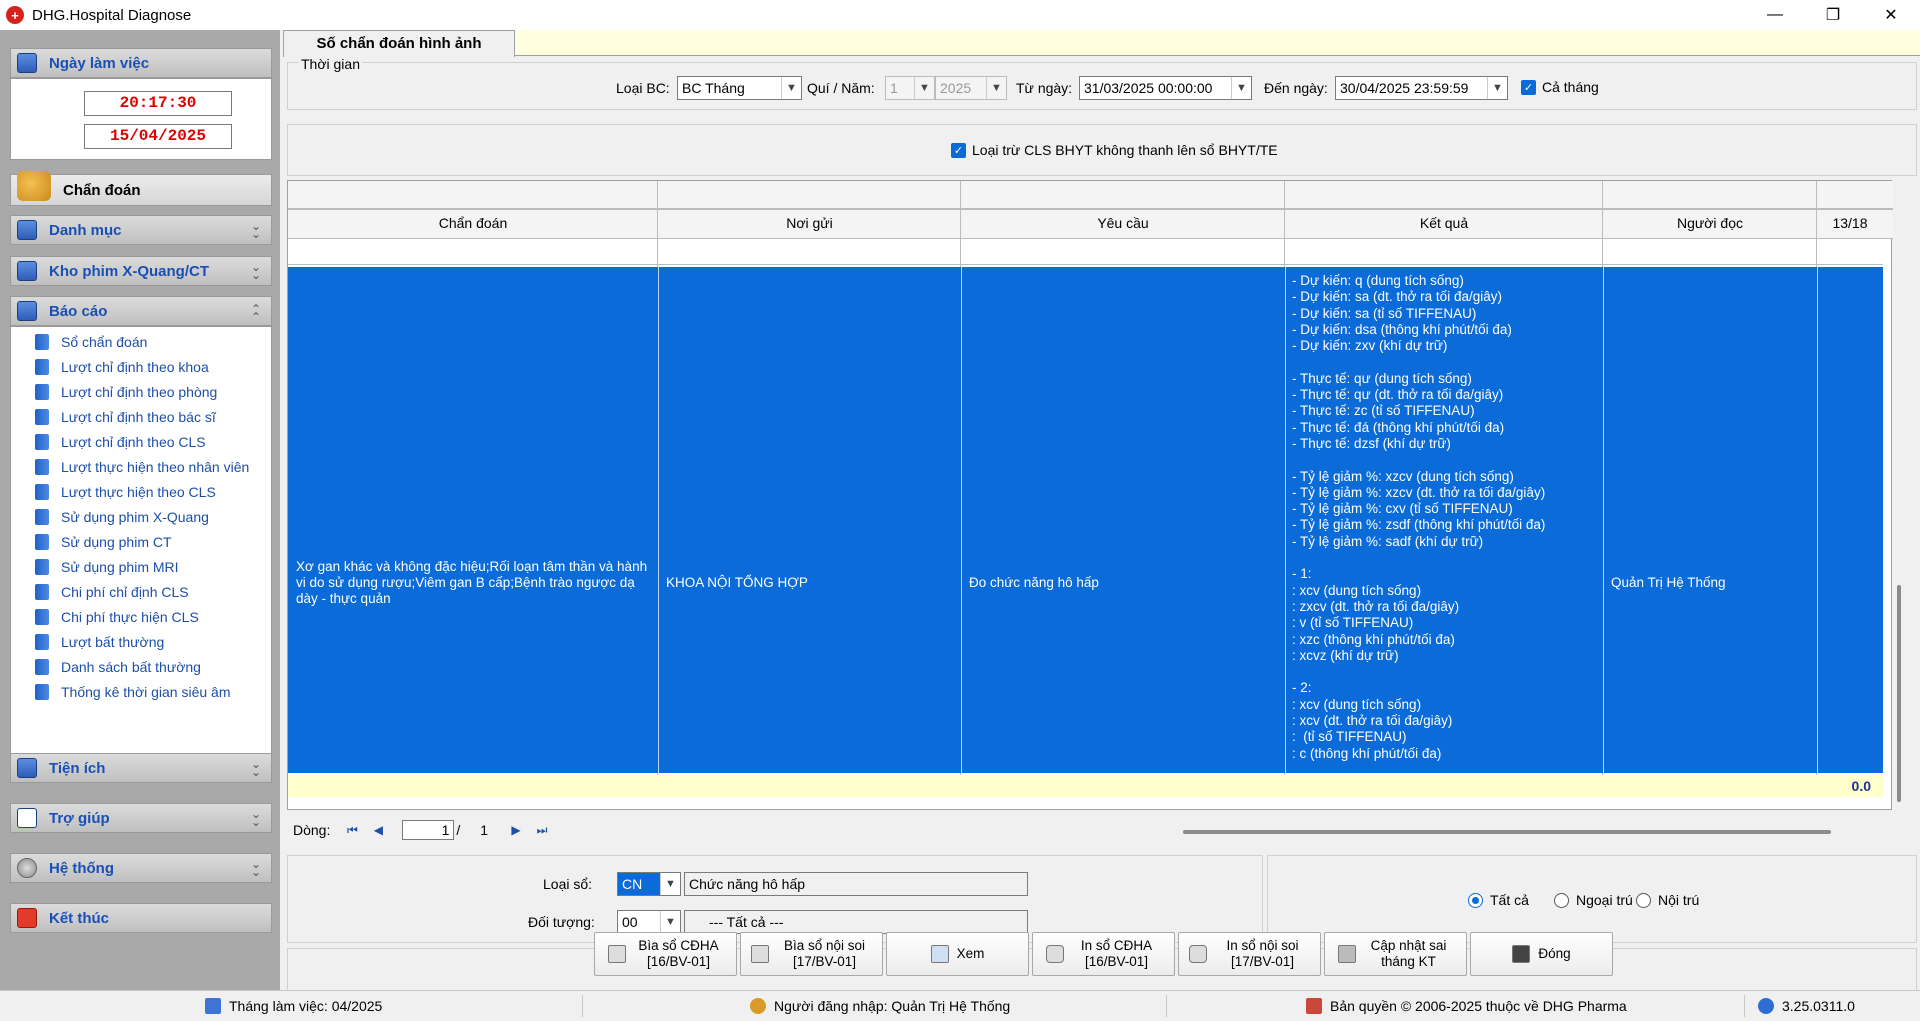  I want to click on loai-so-select: CN ▼, so click(649, 884).